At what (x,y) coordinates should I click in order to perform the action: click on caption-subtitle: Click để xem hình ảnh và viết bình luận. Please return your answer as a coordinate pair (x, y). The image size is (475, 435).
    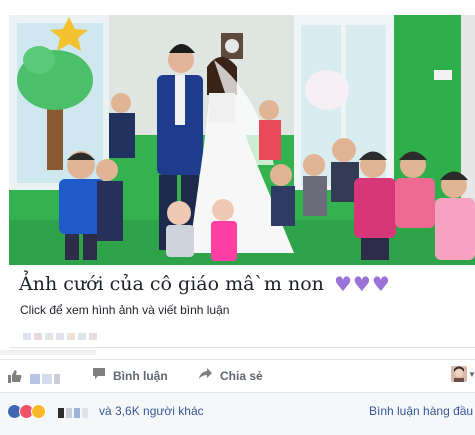
    Looking at the image, I should click on (125, 310).